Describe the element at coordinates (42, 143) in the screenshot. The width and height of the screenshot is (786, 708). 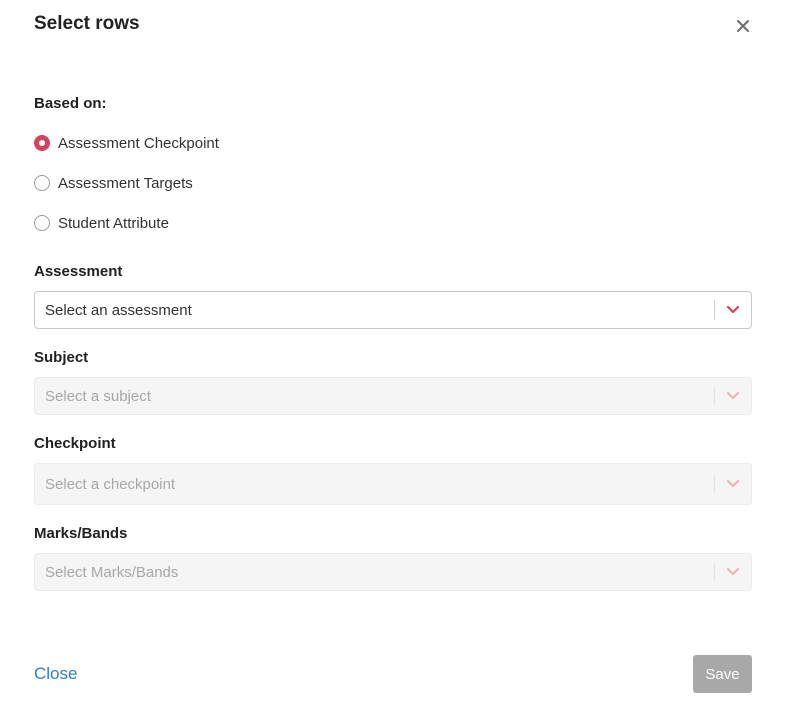
I see `radio-checked-icon` at that location.